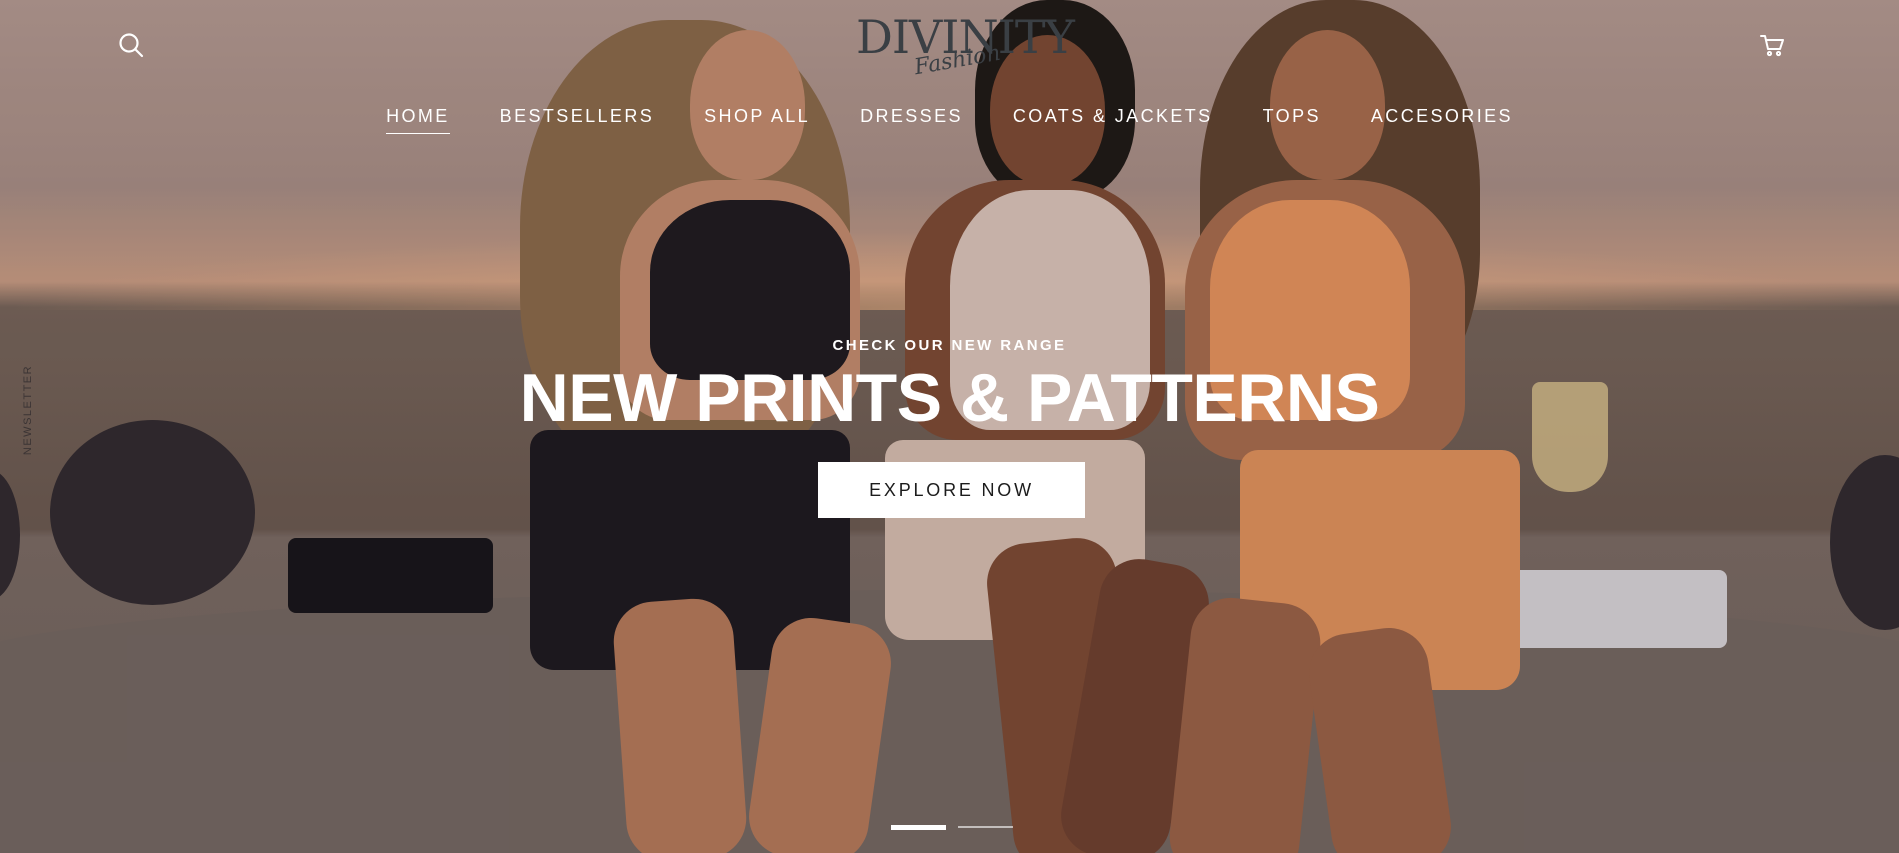 The height and width of the screenshot is (853, 1899). Describe the element at coordinates (952, 827) in the screenshot. I see `slider-pagination` at that location.